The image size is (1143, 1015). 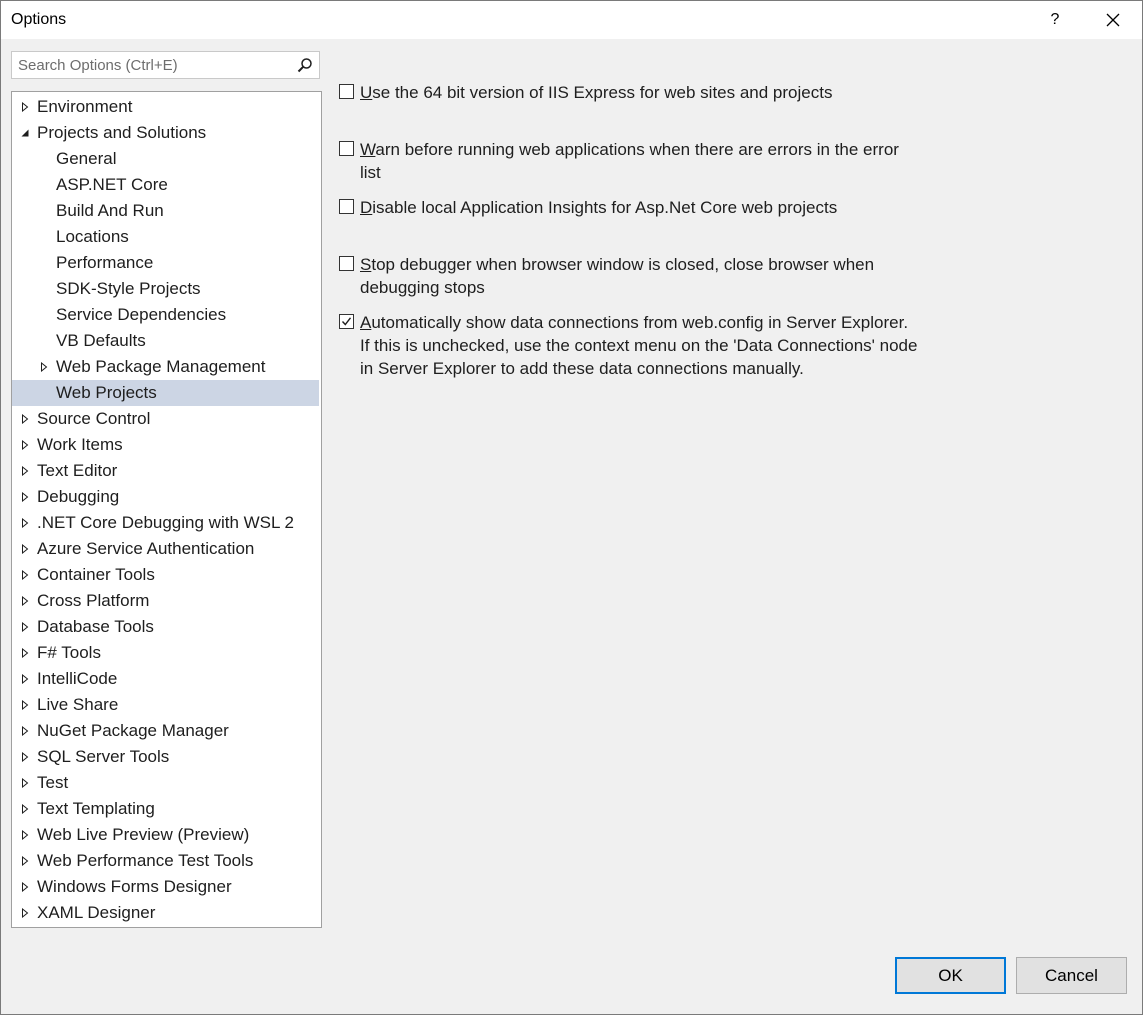 What do you see at coordinates (346, 263) in the screenshot?
I see `option-stopdbg-checkbox` at bounding box center [346, 263].